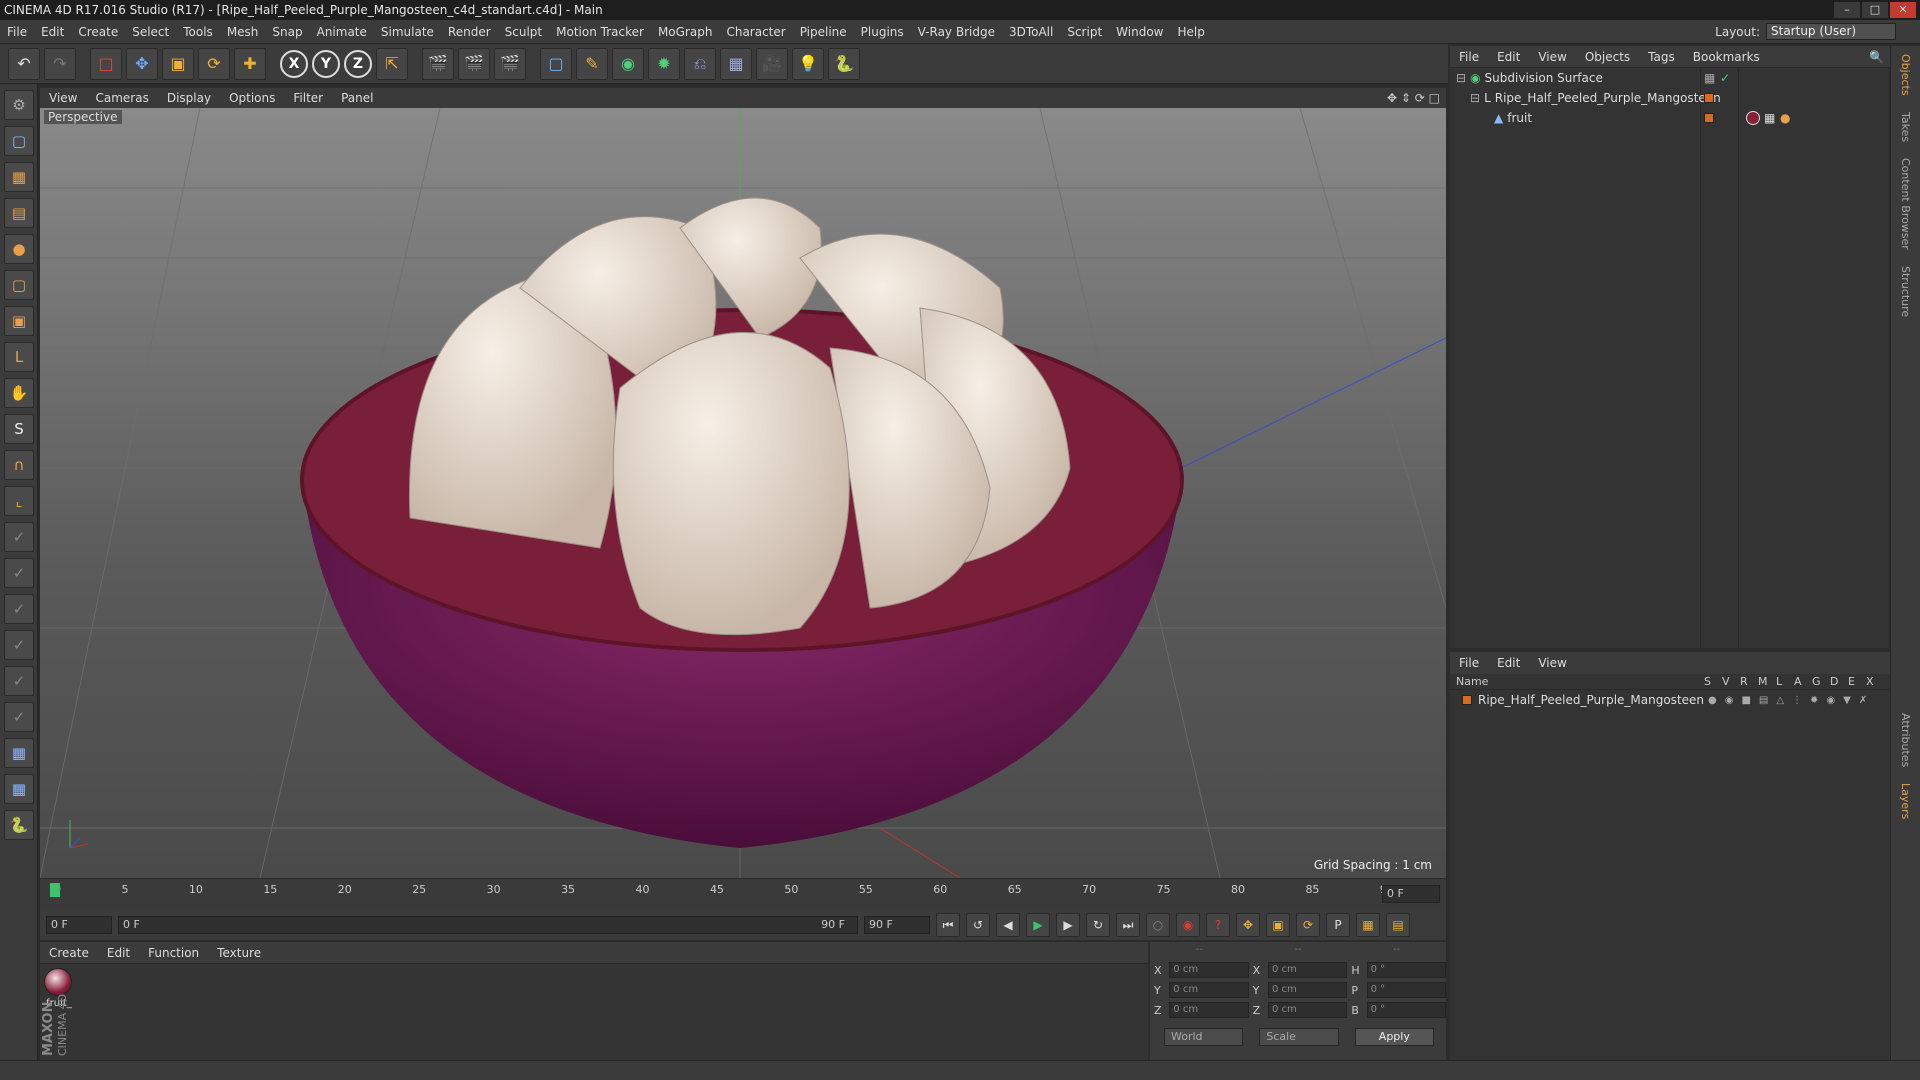  I want to click on render-settings-icon: 🎬, so click(510, 63).